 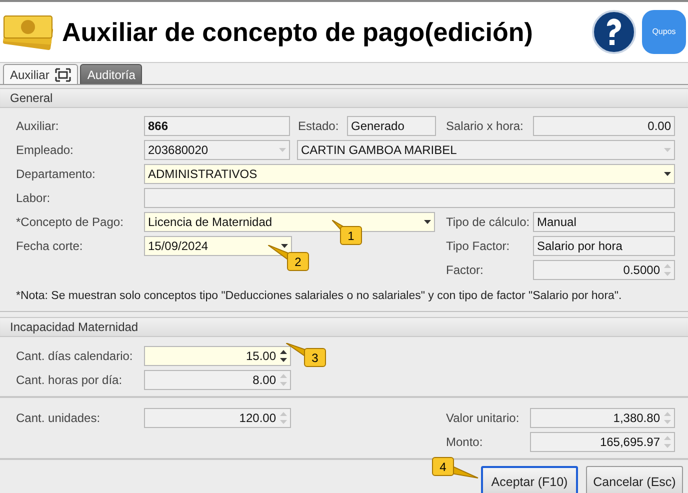 What do you see at coordinates (289, 222) in the screenshot?
I see `dropdown-field: Licencia de Maternidad` at bounding box center [289, 222].